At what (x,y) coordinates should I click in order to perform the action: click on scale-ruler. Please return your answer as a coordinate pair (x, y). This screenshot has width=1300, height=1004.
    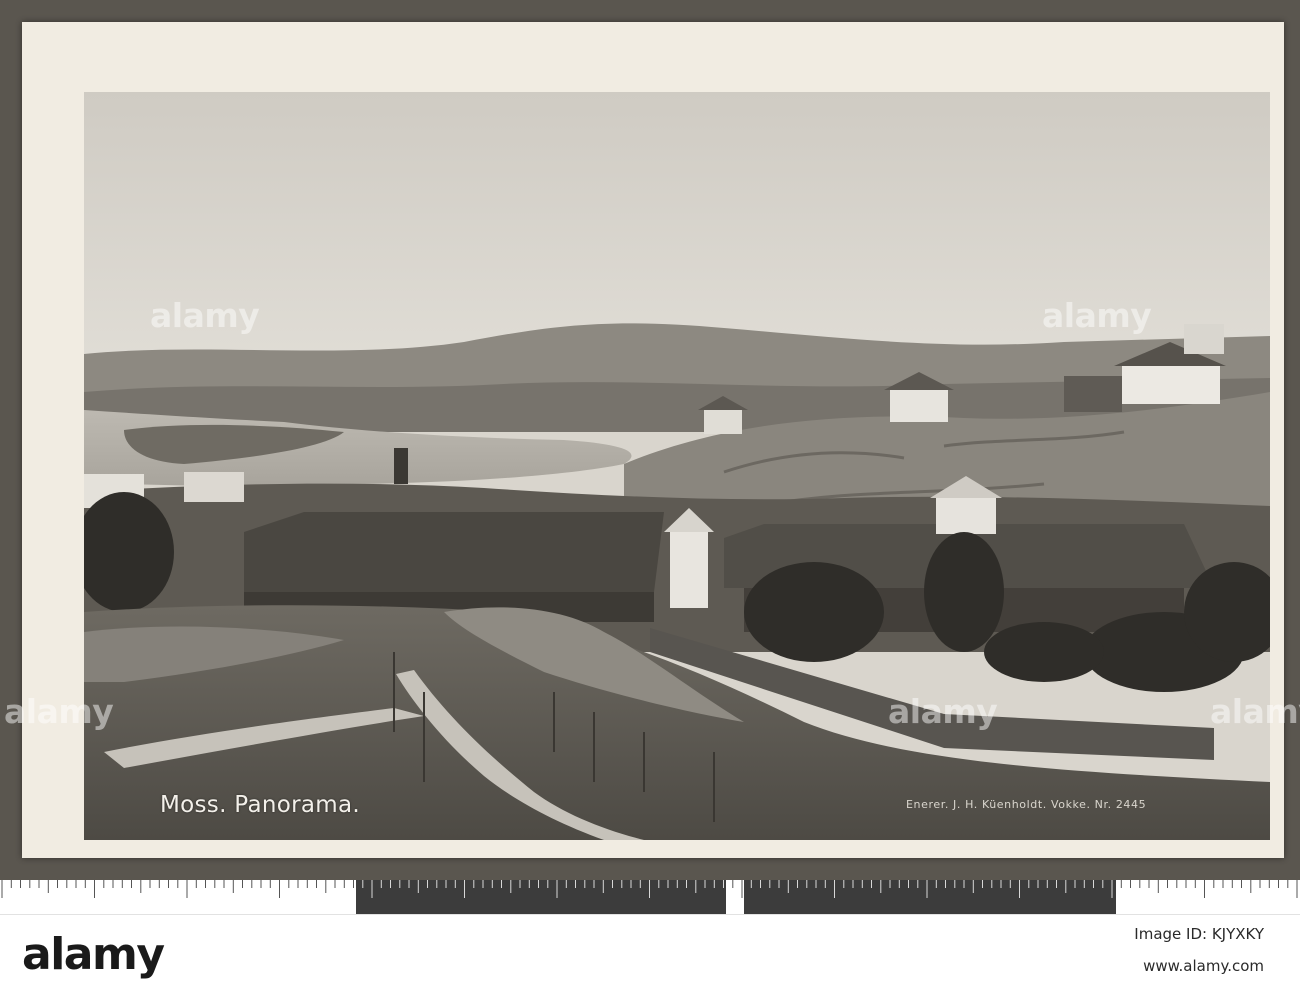
    Looking at the image, I should click on (650, 897).